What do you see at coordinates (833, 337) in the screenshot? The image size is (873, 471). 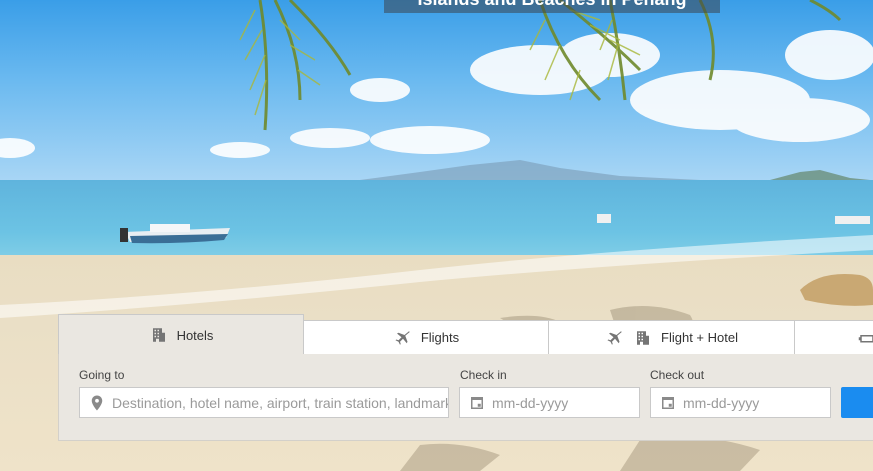 I see `tab-cars` at bounding box center [833, 337].